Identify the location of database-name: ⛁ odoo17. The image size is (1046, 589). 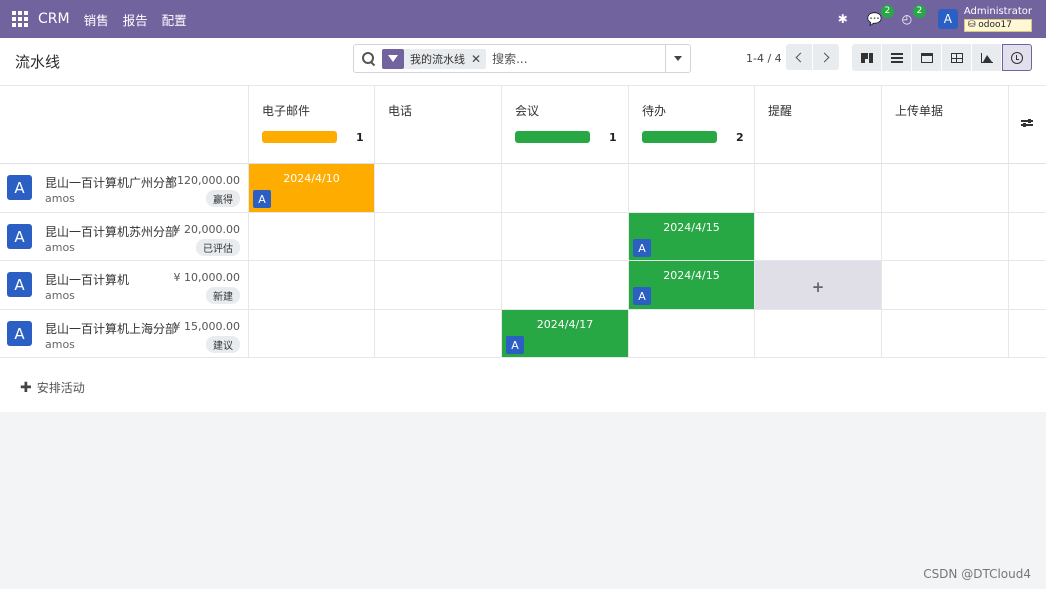
(997, 25).